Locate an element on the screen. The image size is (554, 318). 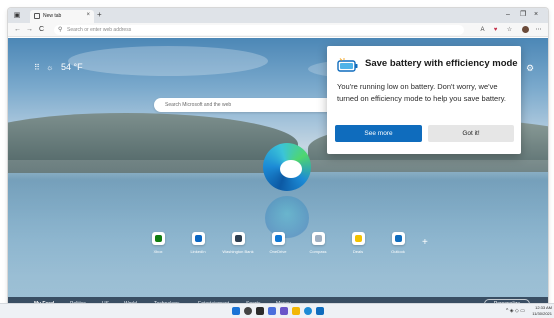
tab-new-tab: New tab × is located at coordinates (62, 16).